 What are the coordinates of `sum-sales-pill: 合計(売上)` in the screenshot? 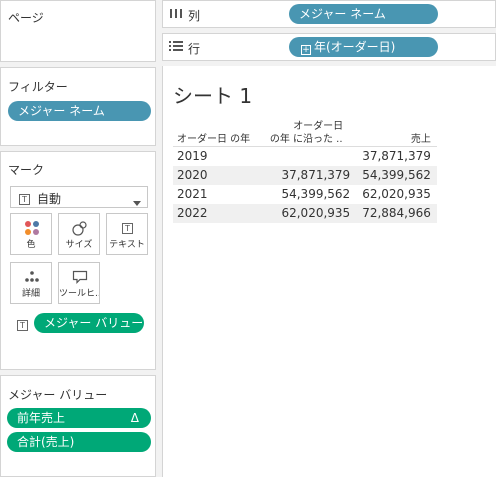 It's located at (79, 442).